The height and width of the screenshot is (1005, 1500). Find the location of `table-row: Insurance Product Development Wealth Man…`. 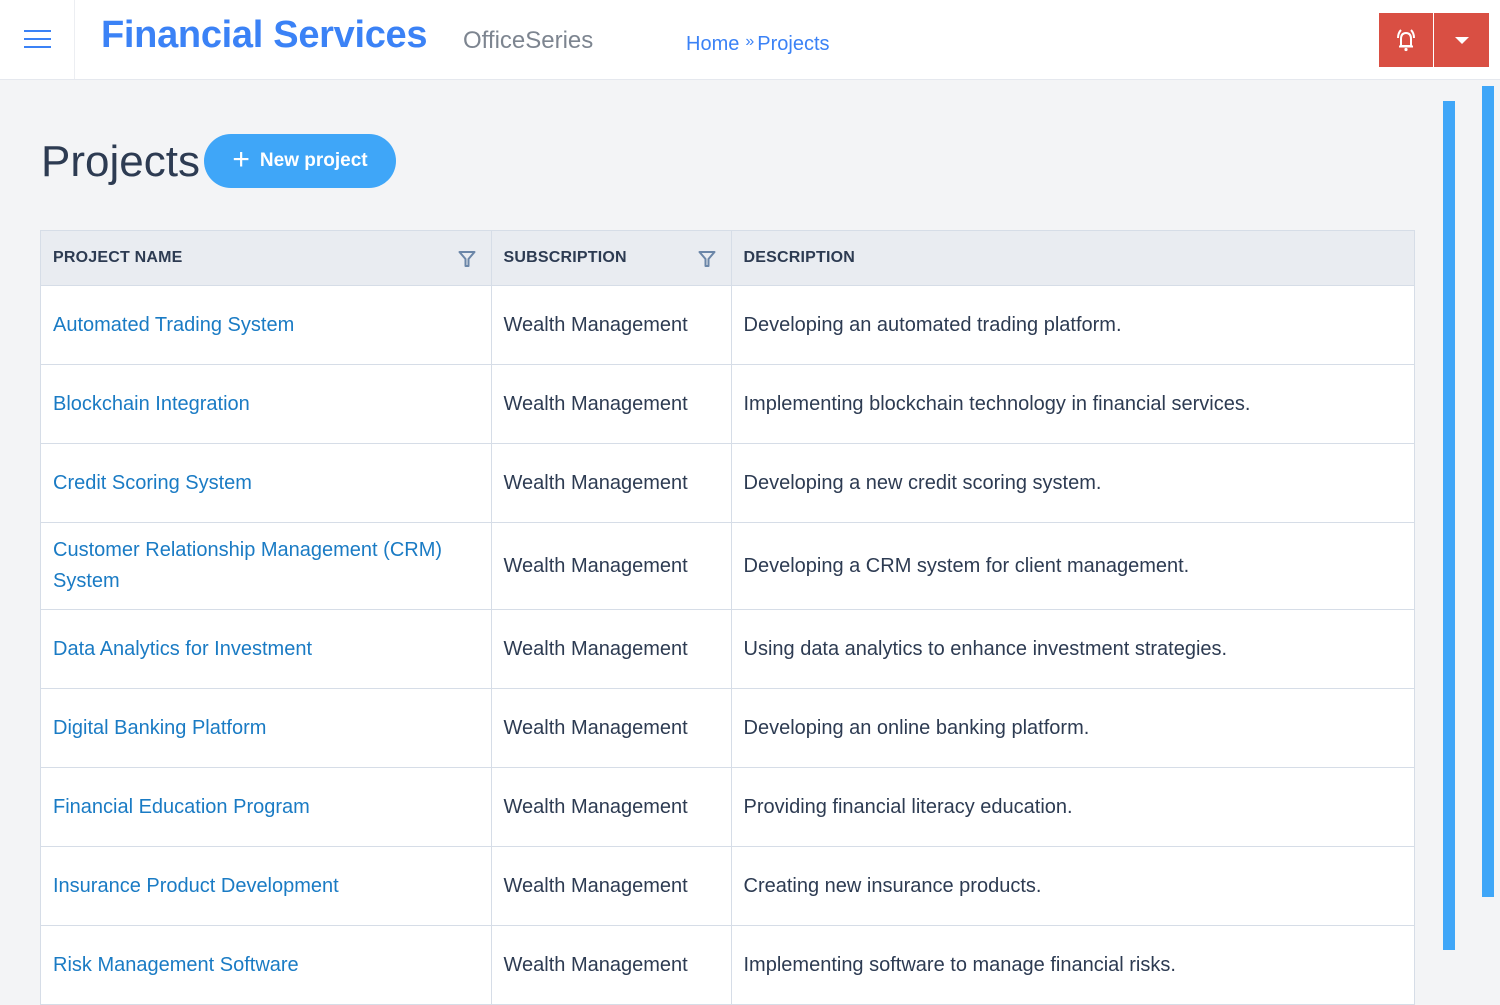

table-row: Insurance Product Development Wealth Man… is located at coordinates (727, 886).